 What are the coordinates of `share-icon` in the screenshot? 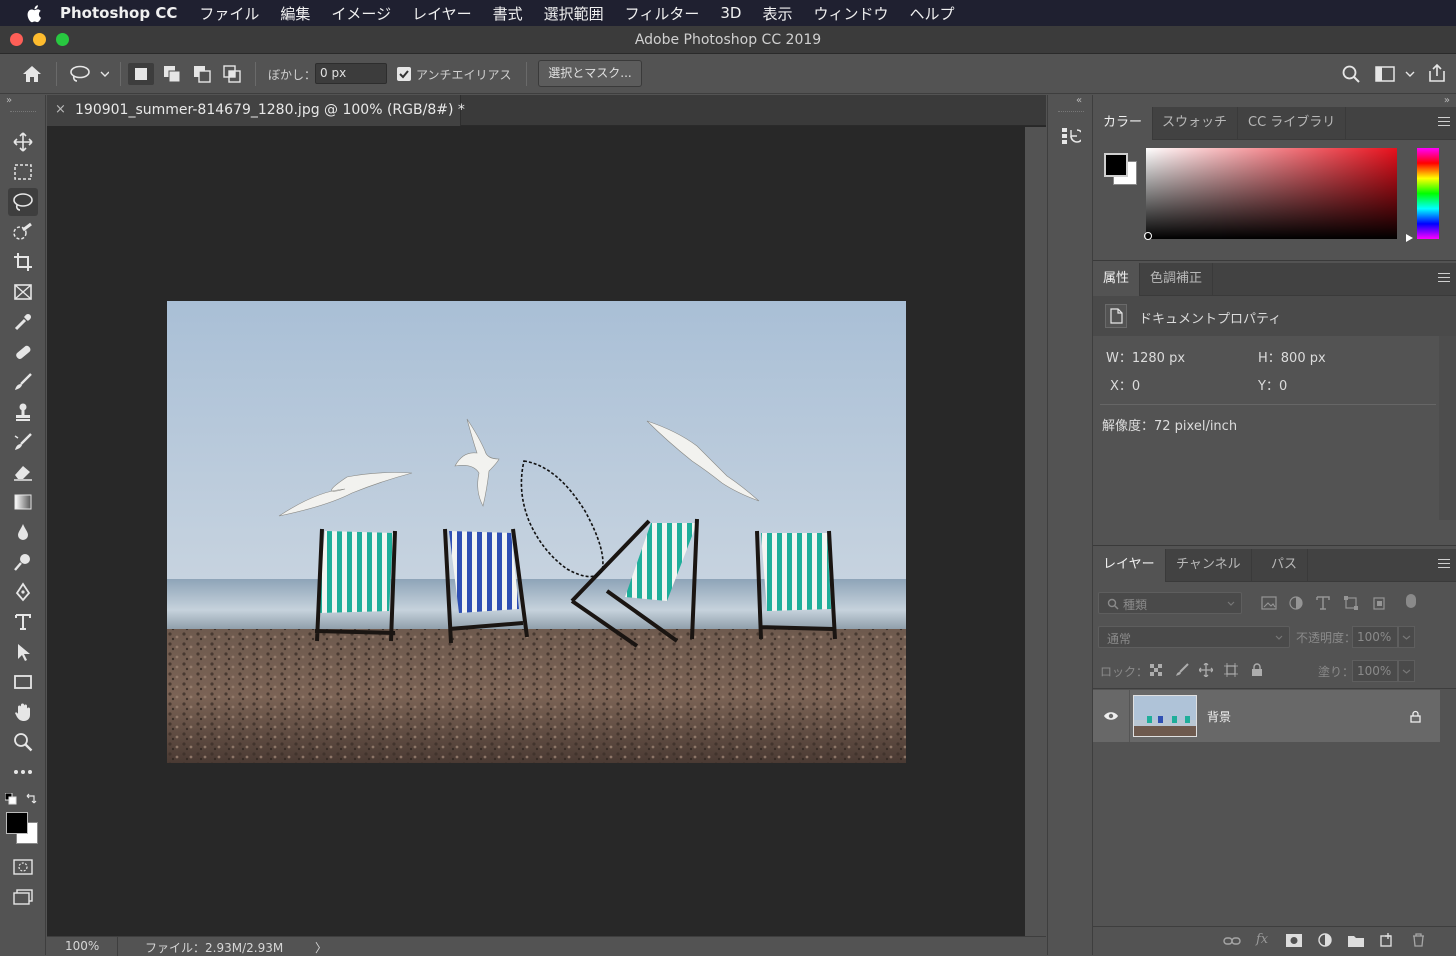 It's located at (1437, 73).